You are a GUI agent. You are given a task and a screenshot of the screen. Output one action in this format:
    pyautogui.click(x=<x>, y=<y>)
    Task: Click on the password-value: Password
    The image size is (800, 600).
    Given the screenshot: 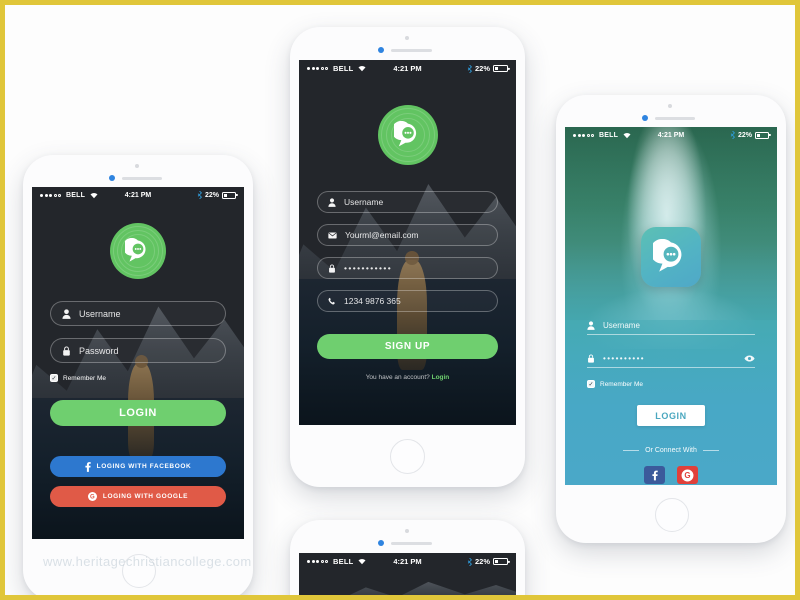 What is the action you would take?
    pyautogui.click(x=99, y=350)
    